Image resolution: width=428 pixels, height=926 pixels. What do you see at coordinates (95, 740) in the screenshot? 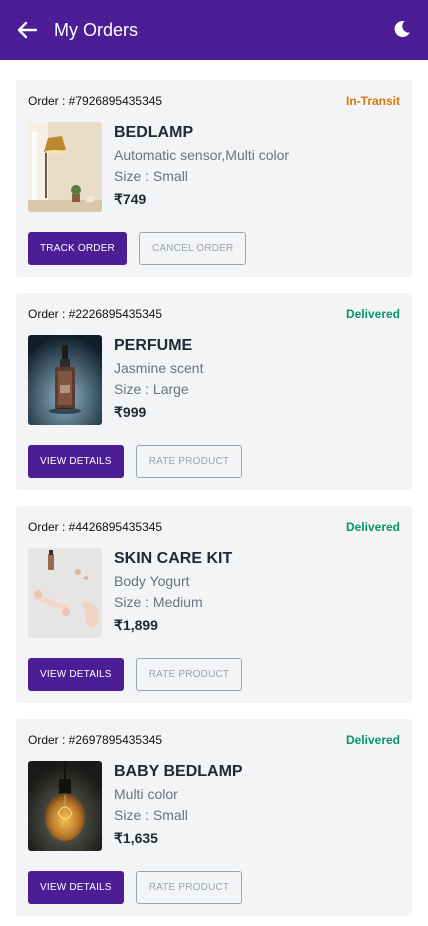
I see `order-number: Order : #2697895435345` at bounding box center [95, 740].